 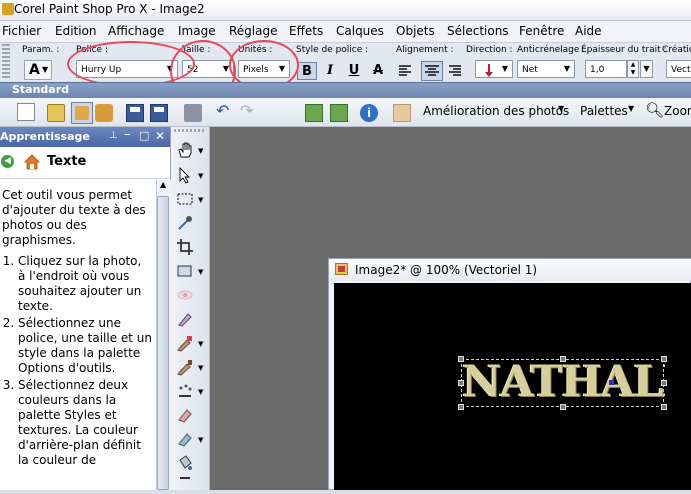 I want to click on paint-brush-icon, so click(x=185, y=367).